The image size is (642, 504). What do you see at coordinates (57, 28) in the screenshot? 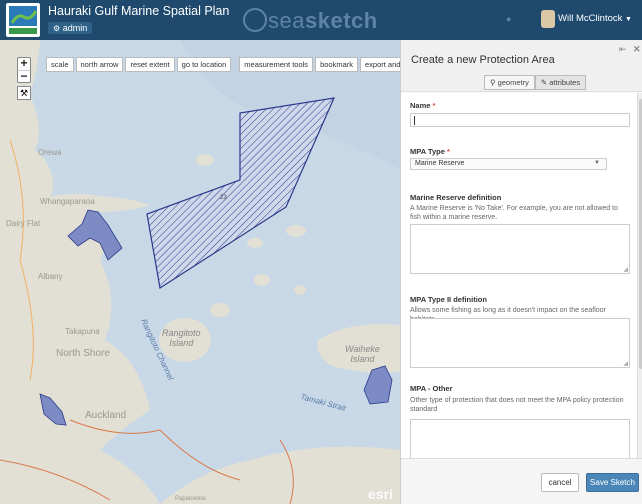
I see `gear-icon: ⚙` at bounding box center [57, 28].